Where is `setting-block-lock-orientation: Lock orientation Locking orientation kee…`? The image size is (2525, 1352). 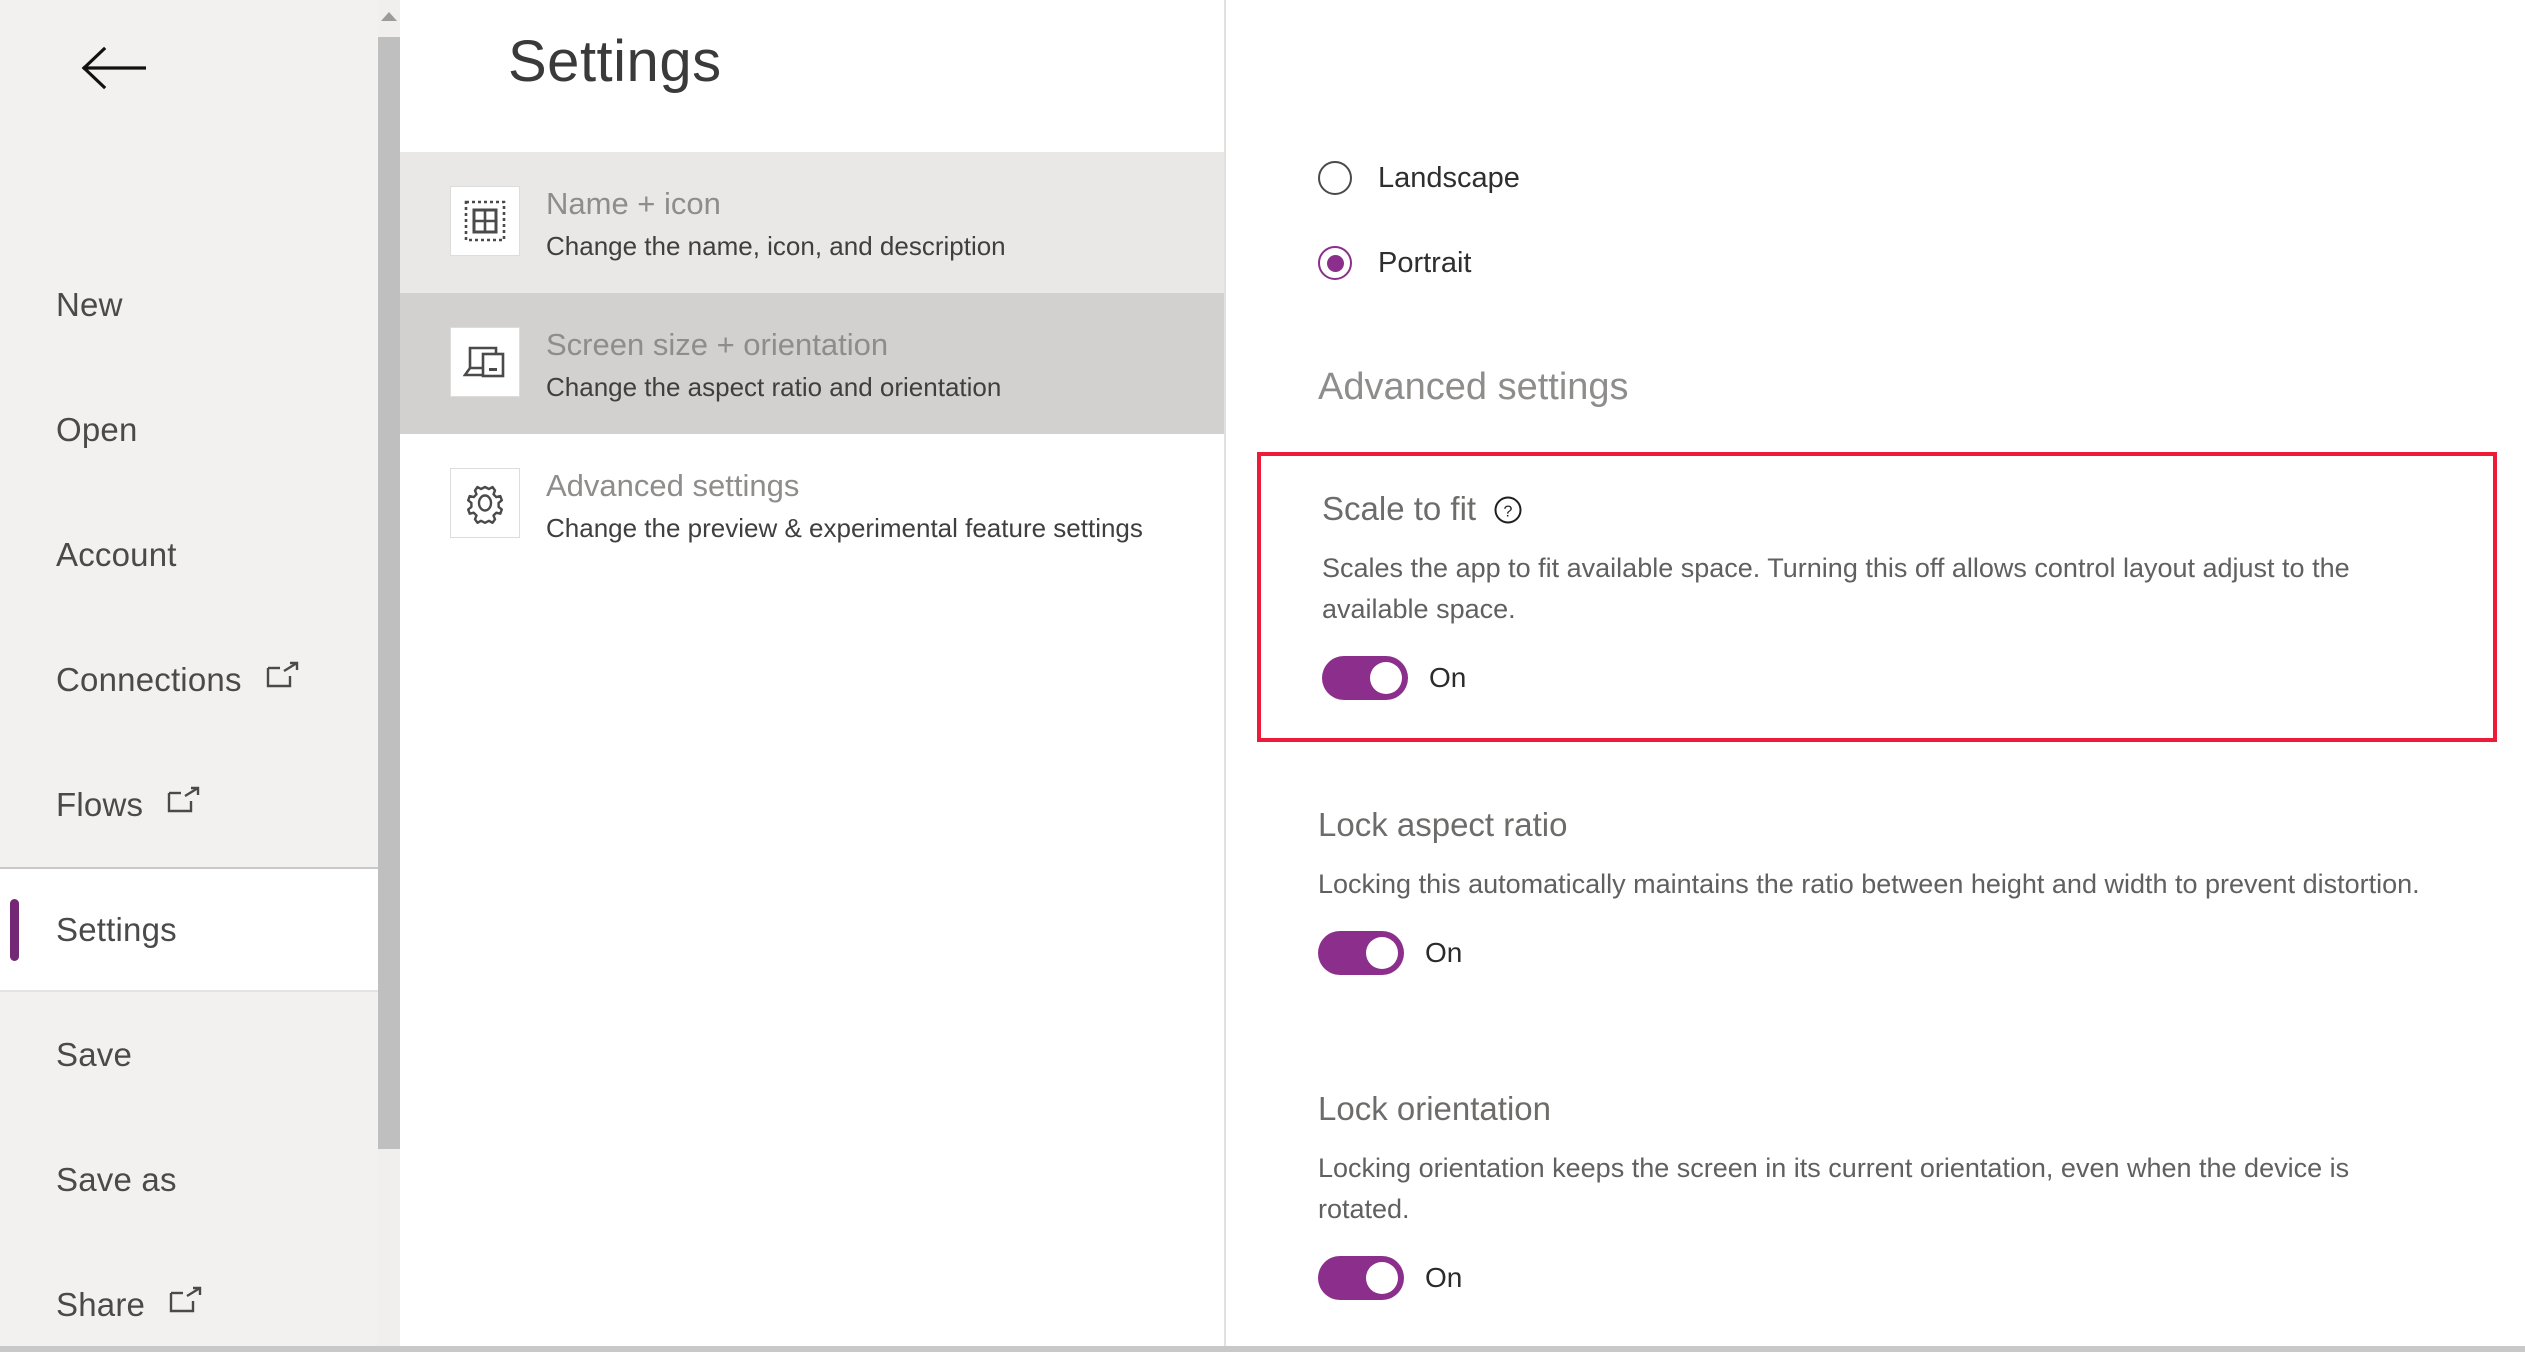
setting-block-lock-orientation: Lock orientation Locking orientation kee… is located at coordinates (1893, 1195).